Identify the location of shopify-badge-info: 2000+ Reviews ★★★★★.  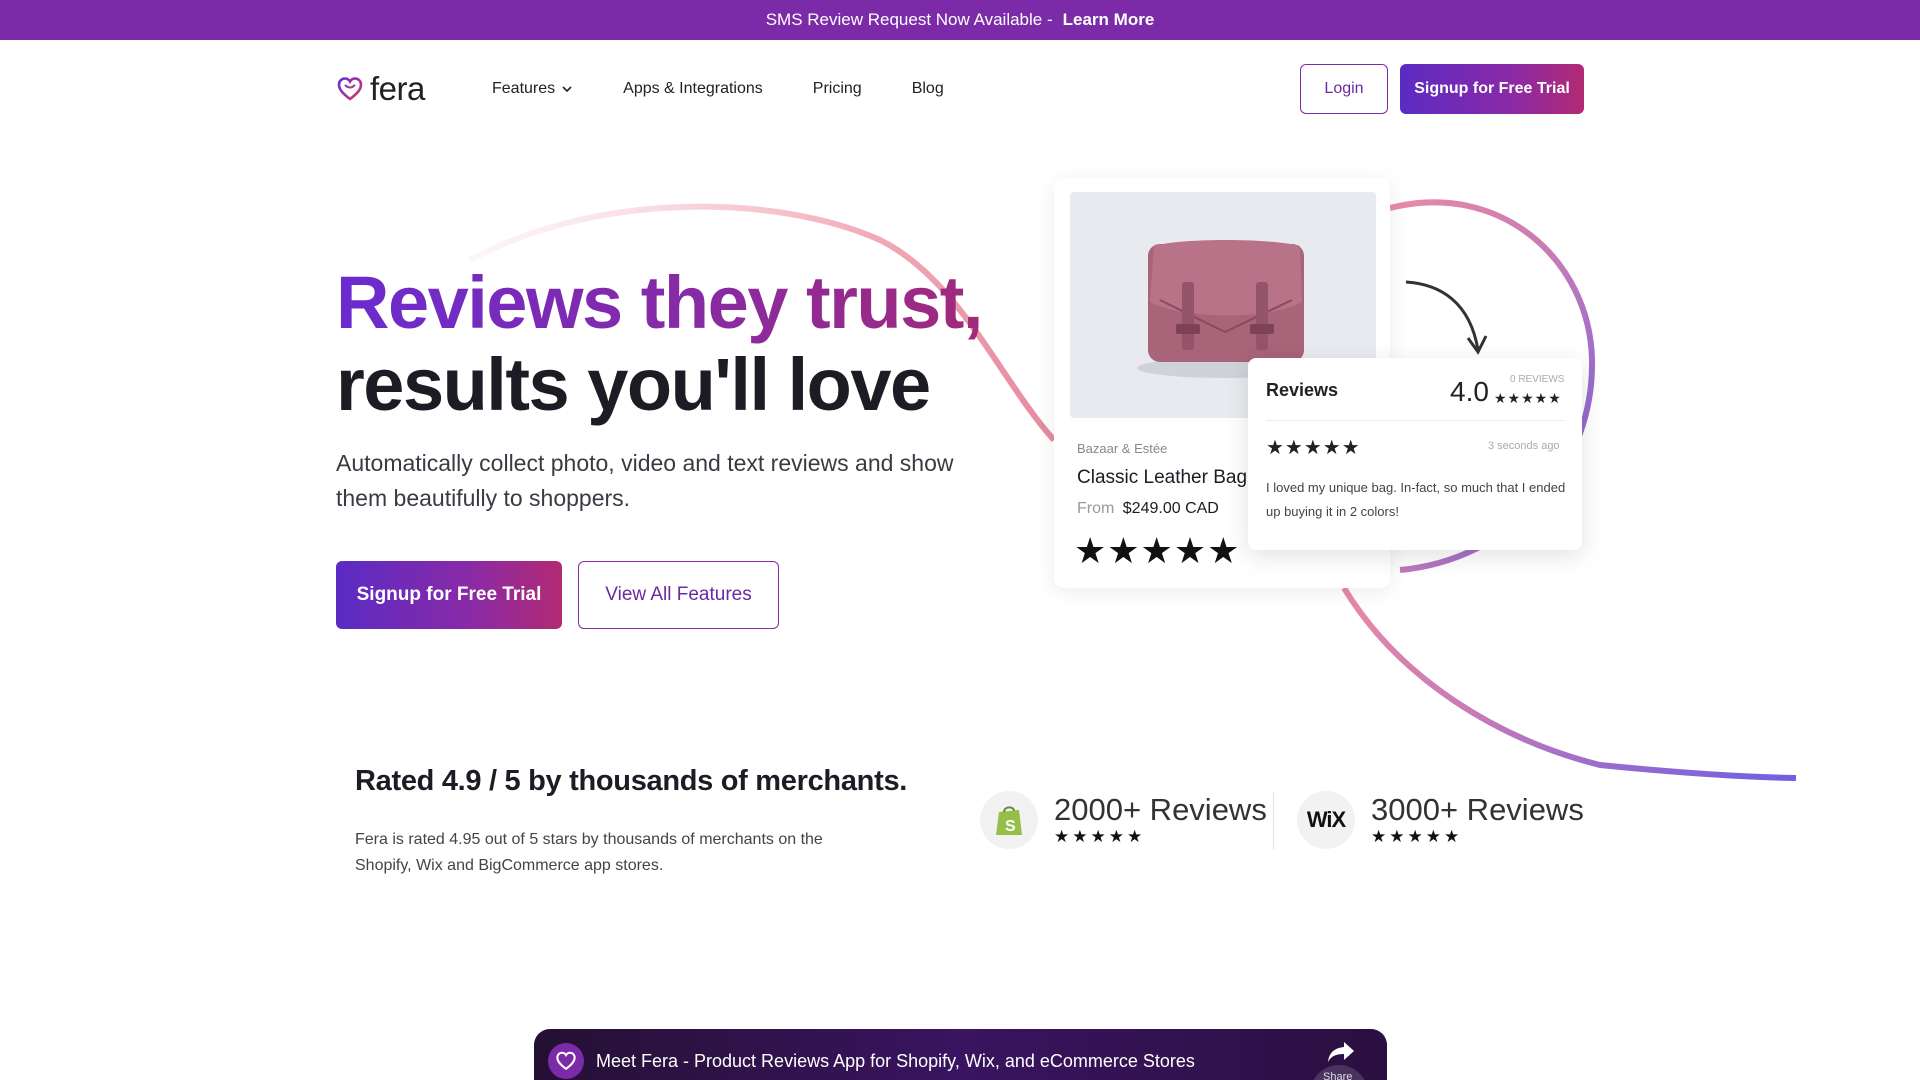
(1160, 820).